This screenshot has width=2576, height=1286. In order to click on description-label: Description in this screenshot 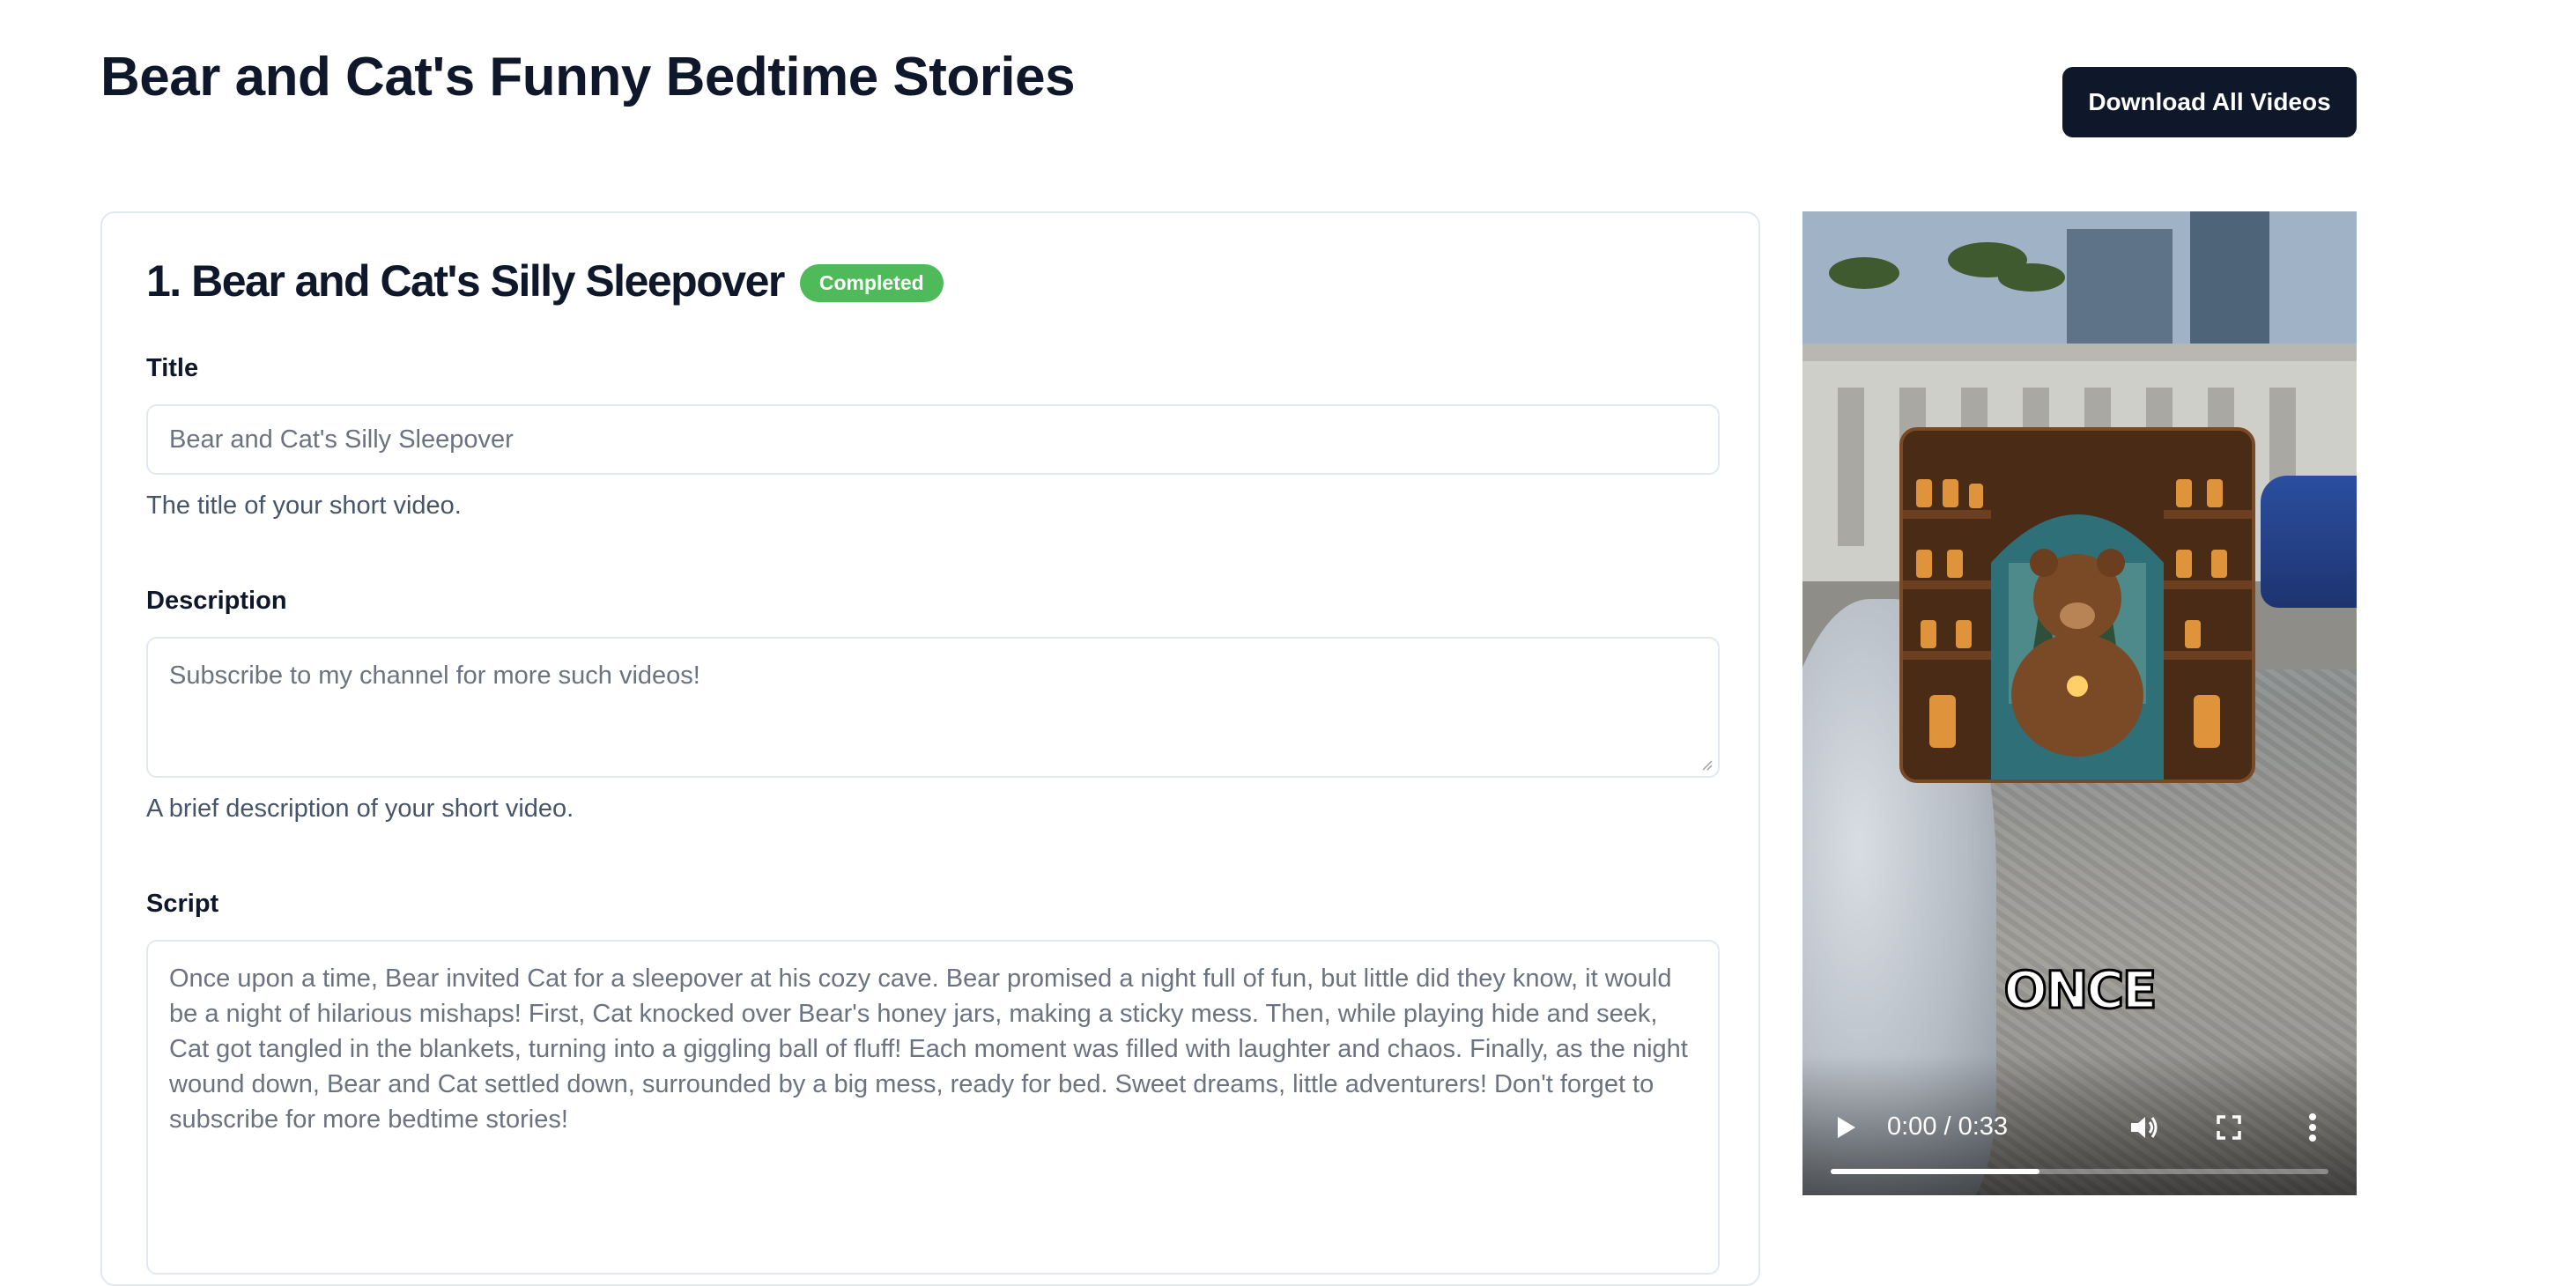, I will do `click(217, 601)`.